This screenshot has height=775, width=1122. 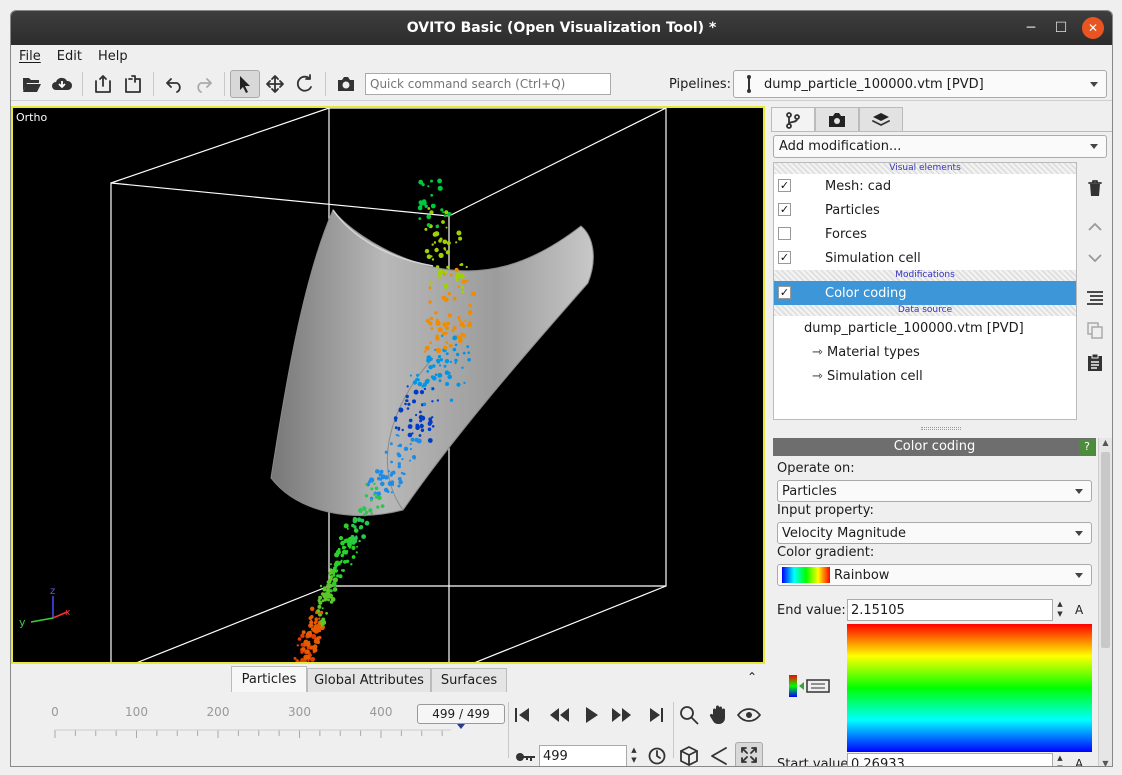 What do you see at coordinates (749, 754) in the screenshot?
I see `zoom-all-button` at bounding box center [749, 754].